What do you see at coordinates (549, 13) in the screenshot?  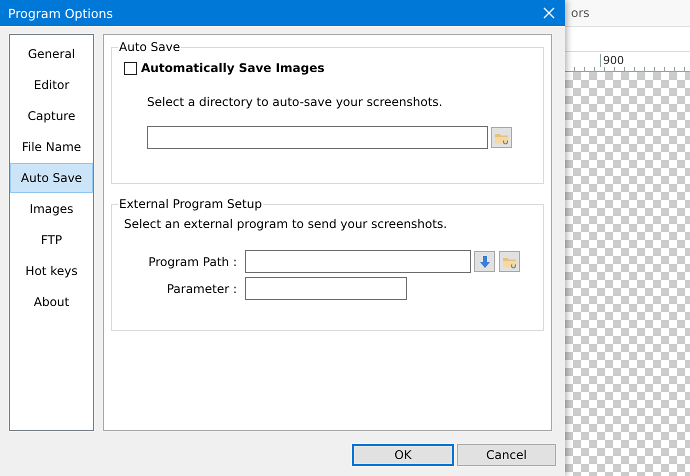 I see `close-icon` at bounding box center [549, 13].